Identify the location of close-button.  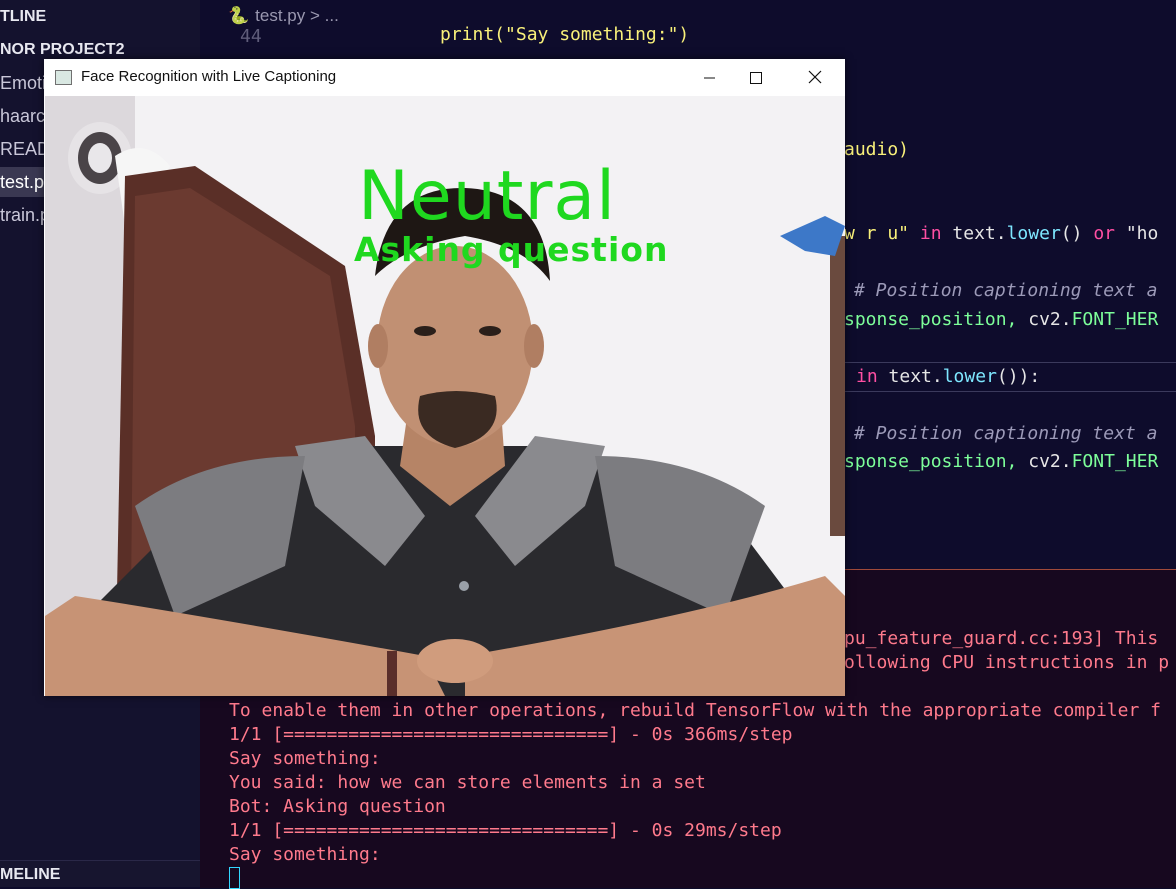
(815, 77).